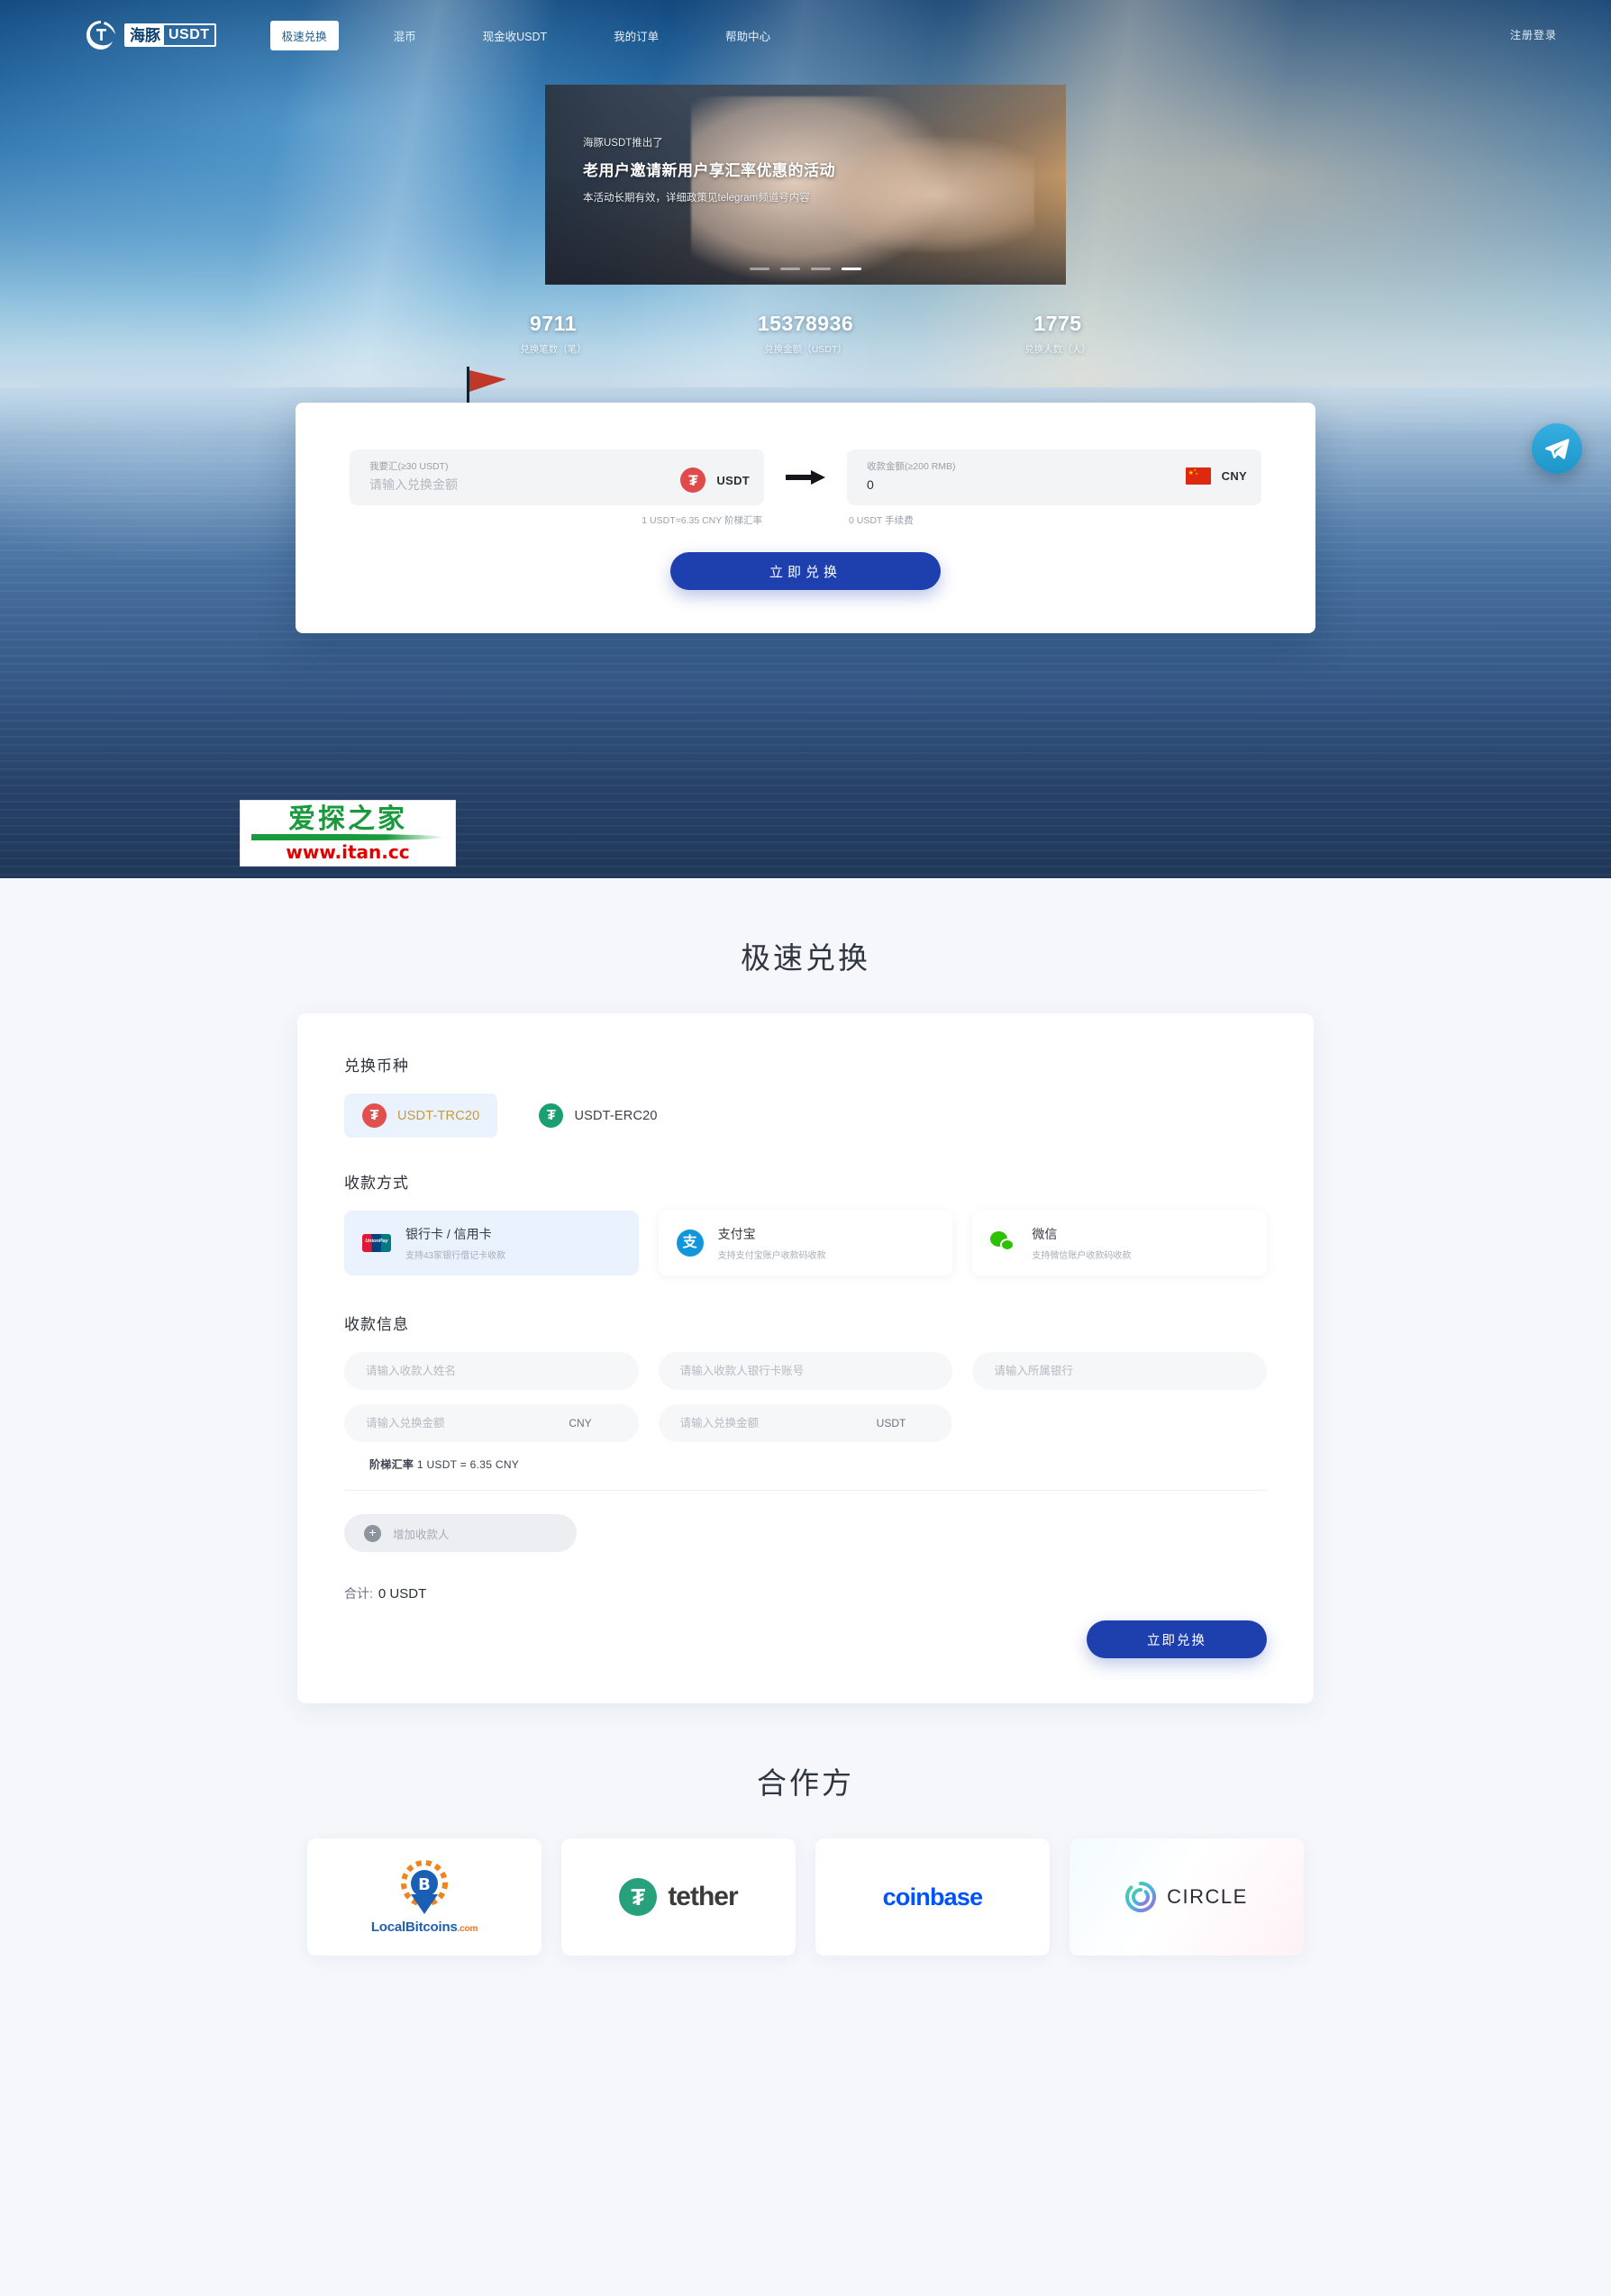  I want to click on hero-submit-row: 立即兑换, so click(805, 571).